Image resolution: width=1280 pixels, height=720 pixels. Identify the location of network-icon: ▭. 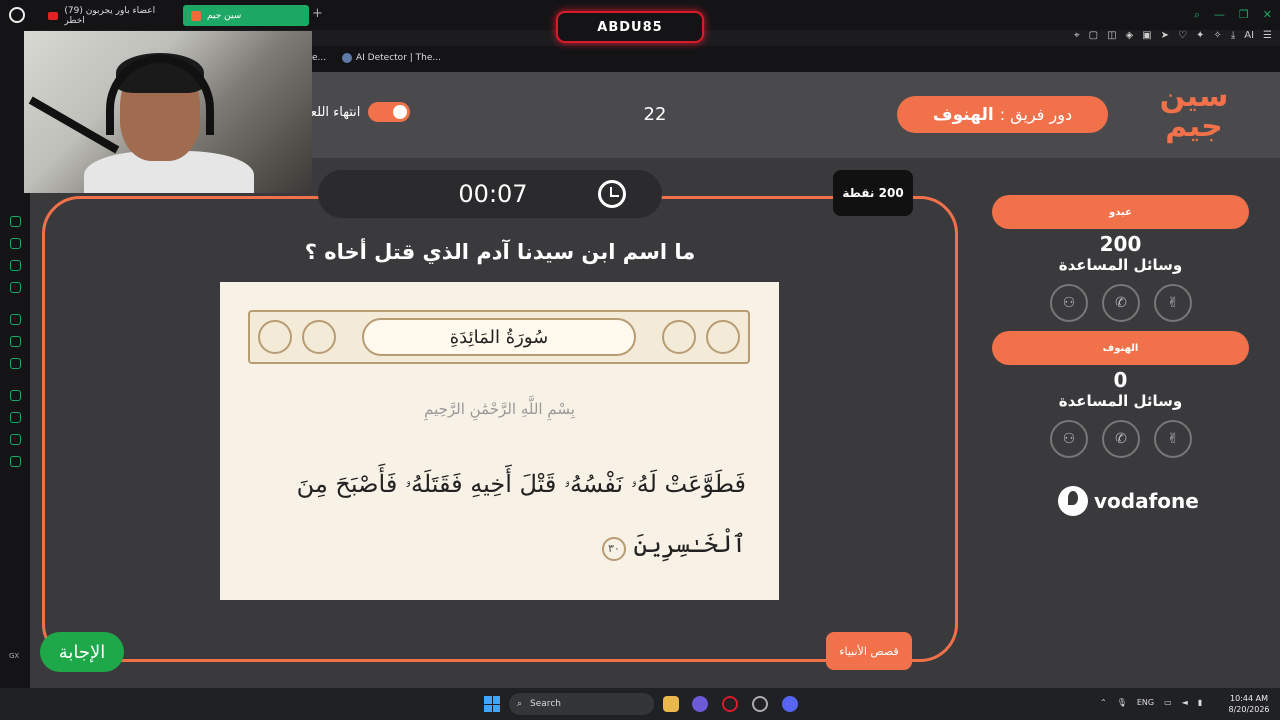
(1168, 702).